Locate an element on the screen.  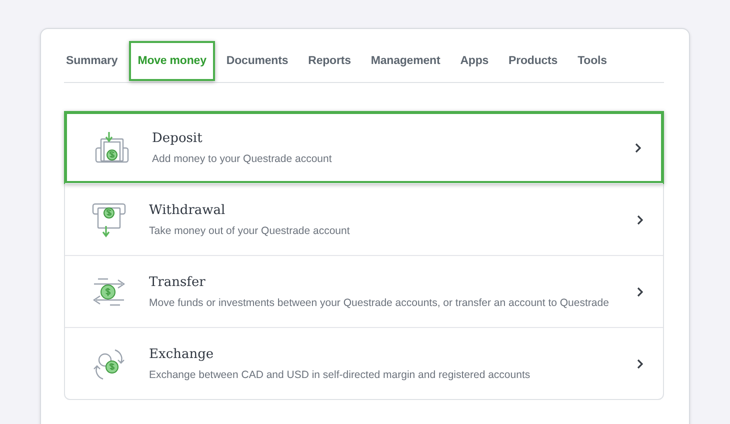
withdrawal-icon is located at coordinates (109, 220).